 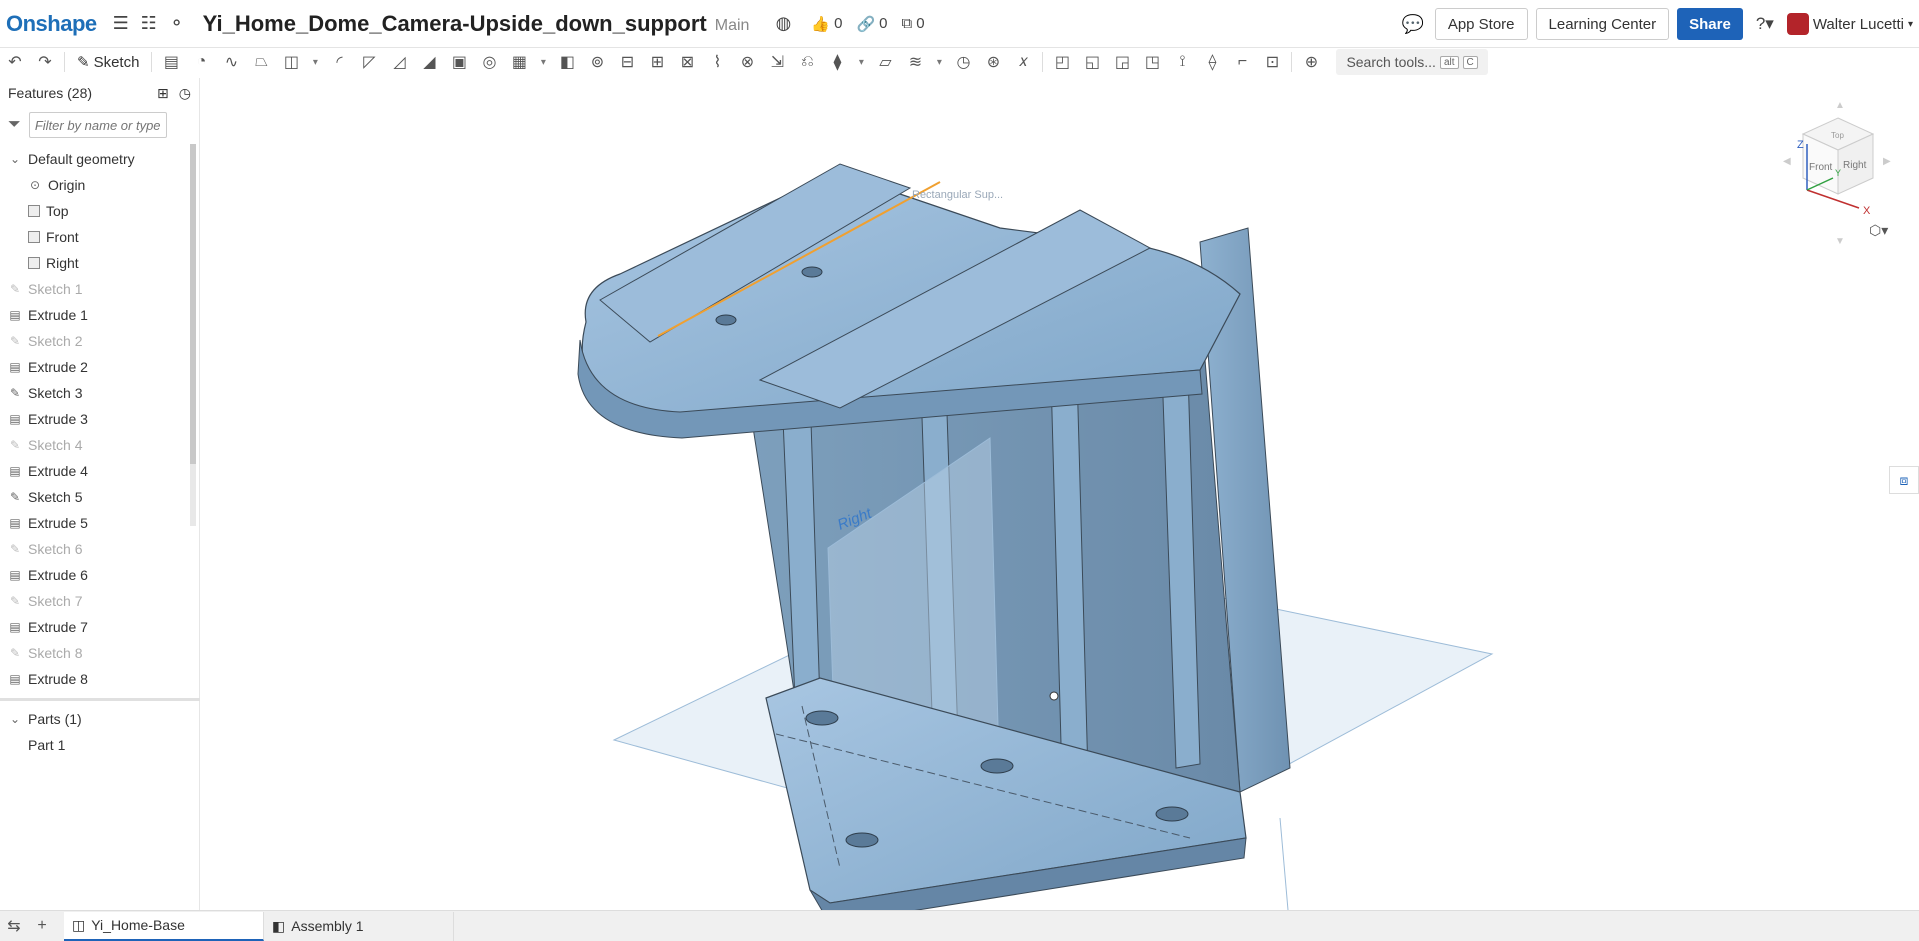 What do you see at coordinates (99, 211) in the screenshot?
I see `plane-item-top: Top` at bounding box center [99, 211].